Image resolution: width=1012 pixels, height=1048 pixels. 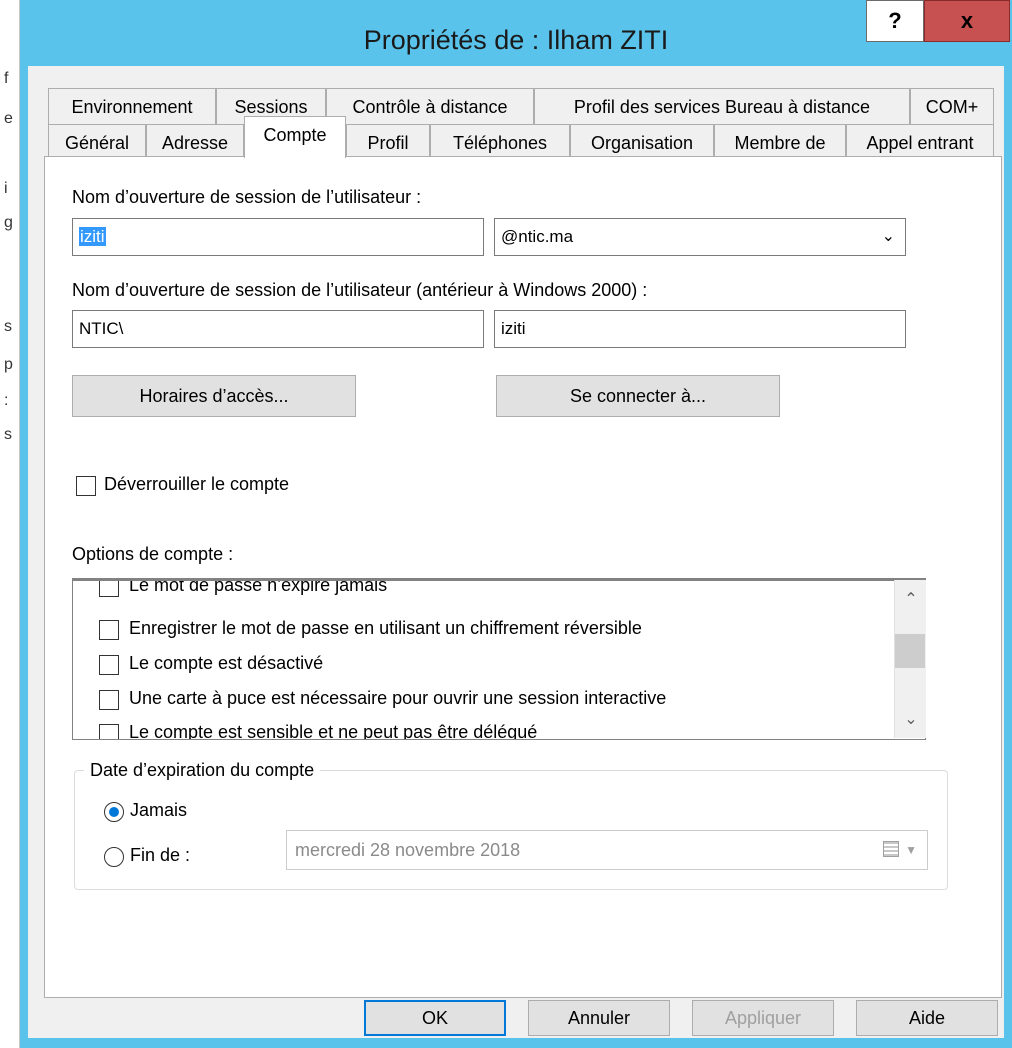 What do you see at coordinates (435, 1018) in the screenshot?
I see `ok-button: OK` at bounding box center [435, 1018].